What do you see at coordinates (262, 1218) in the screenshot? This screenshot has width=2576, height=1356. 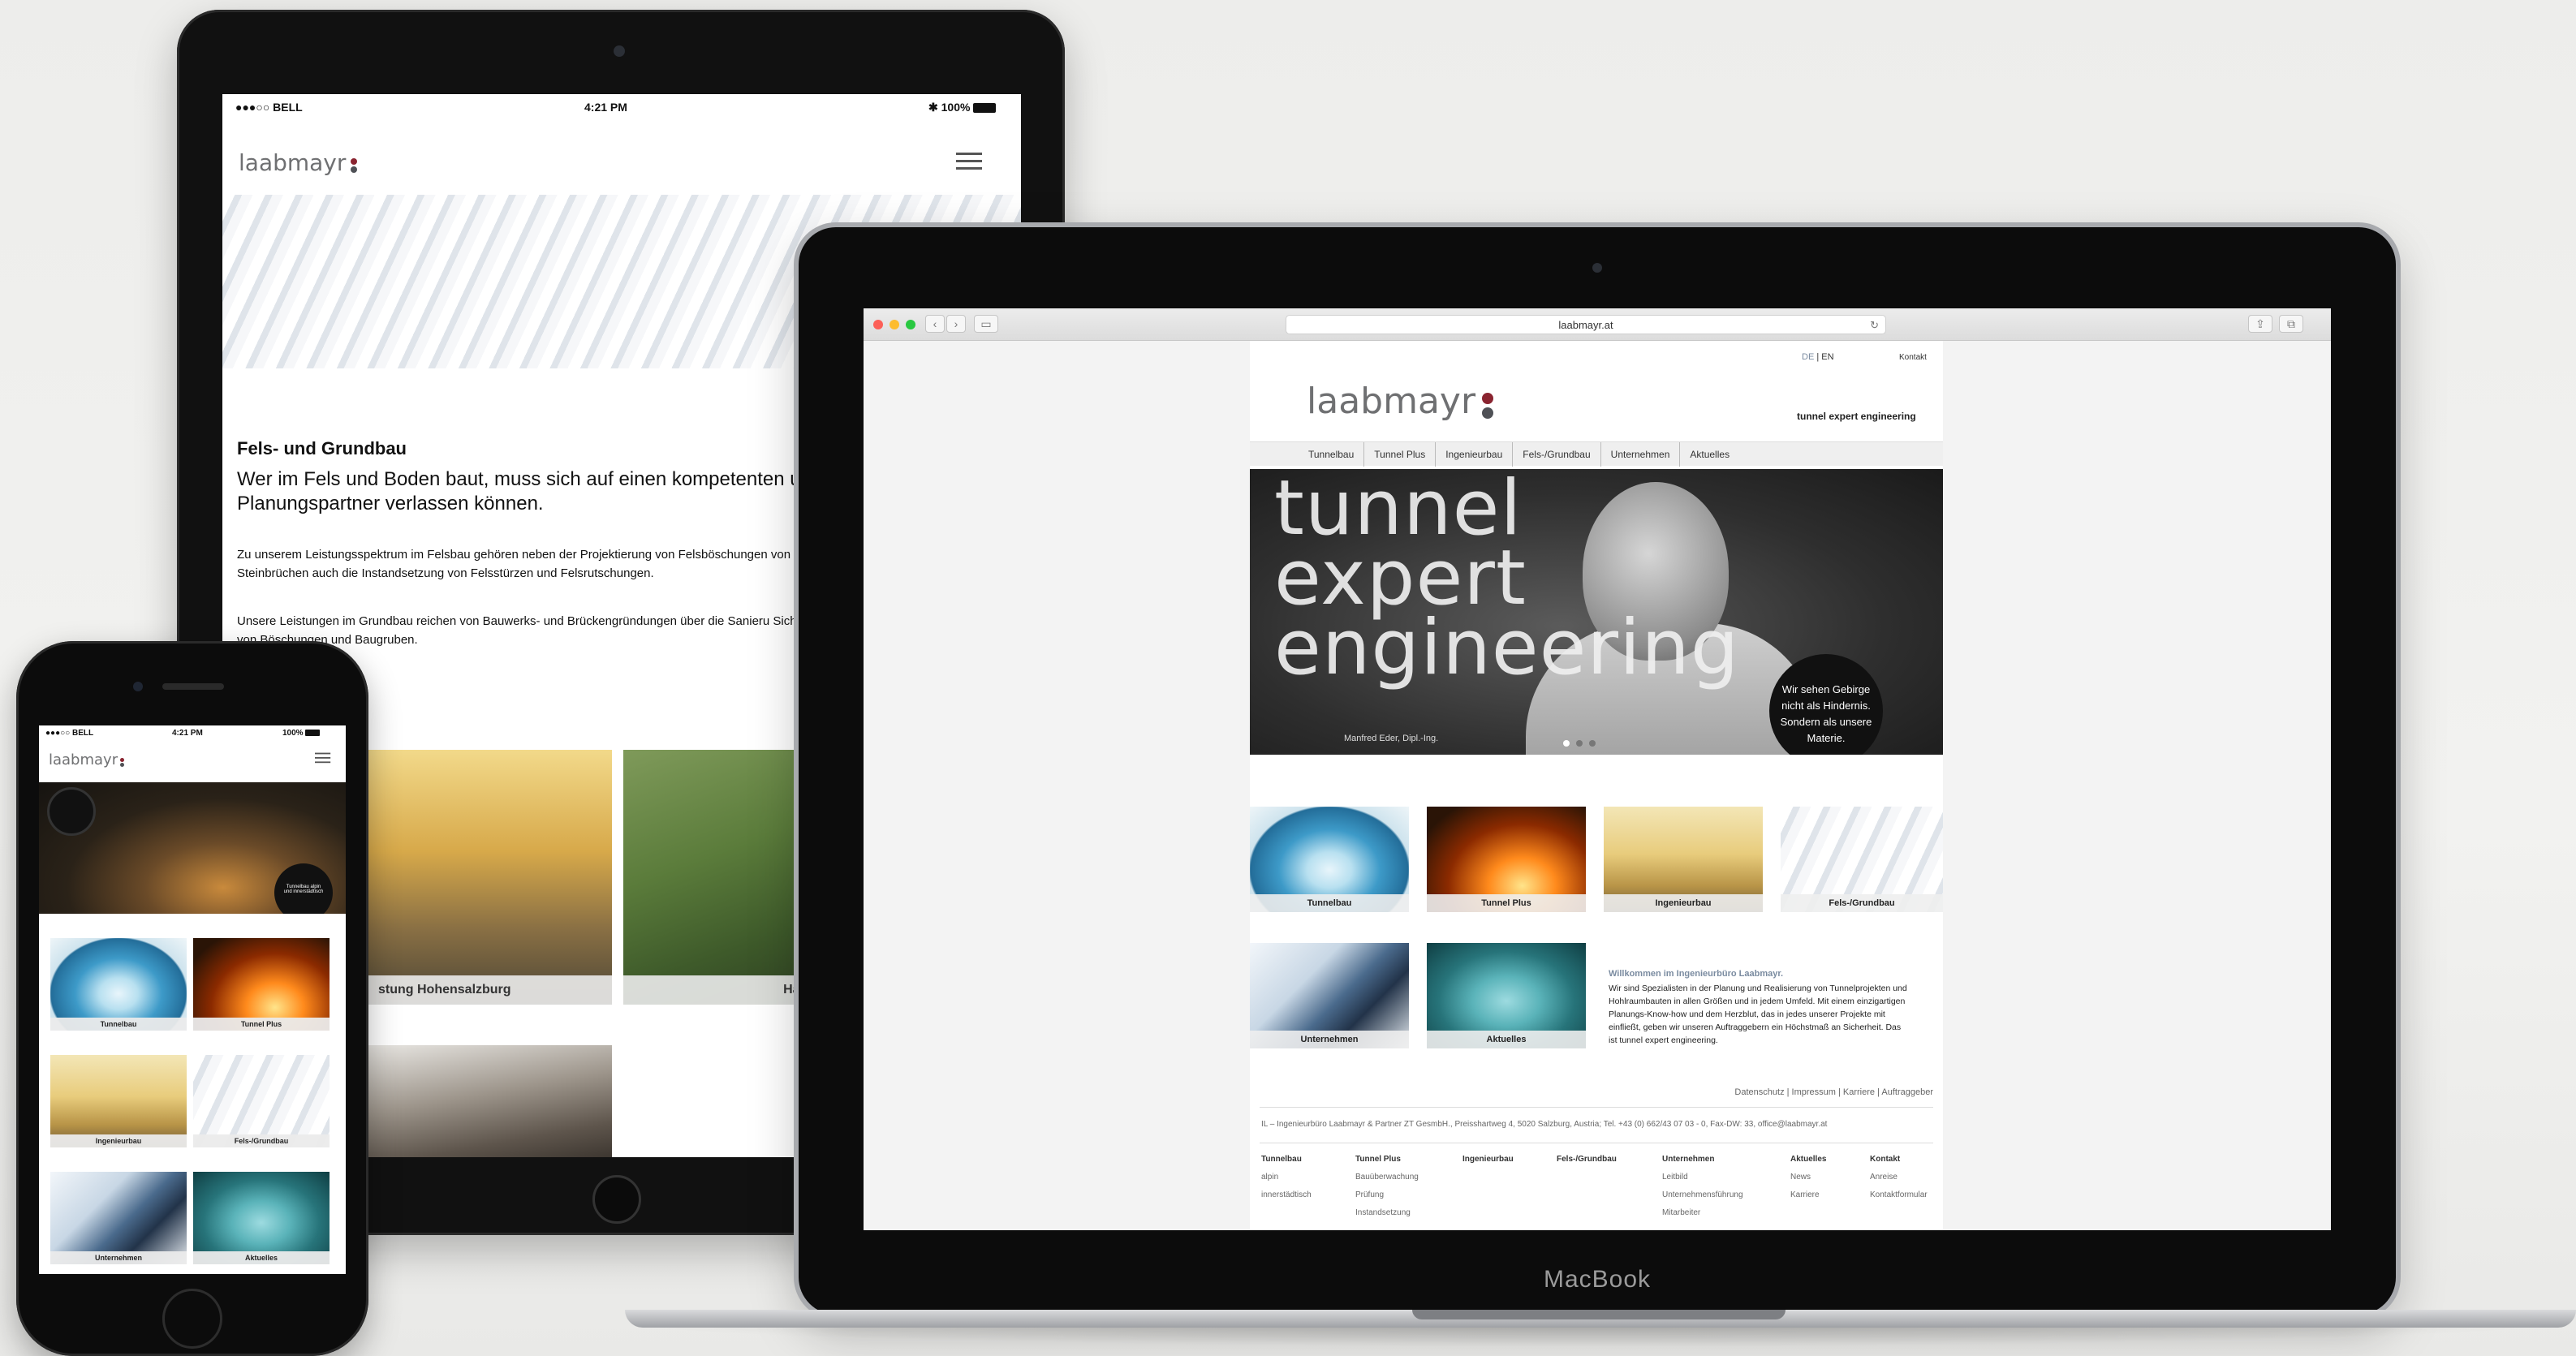 I see `phone-tile-aktuelles: Aktuelles` at bounding box center [262, 1218].